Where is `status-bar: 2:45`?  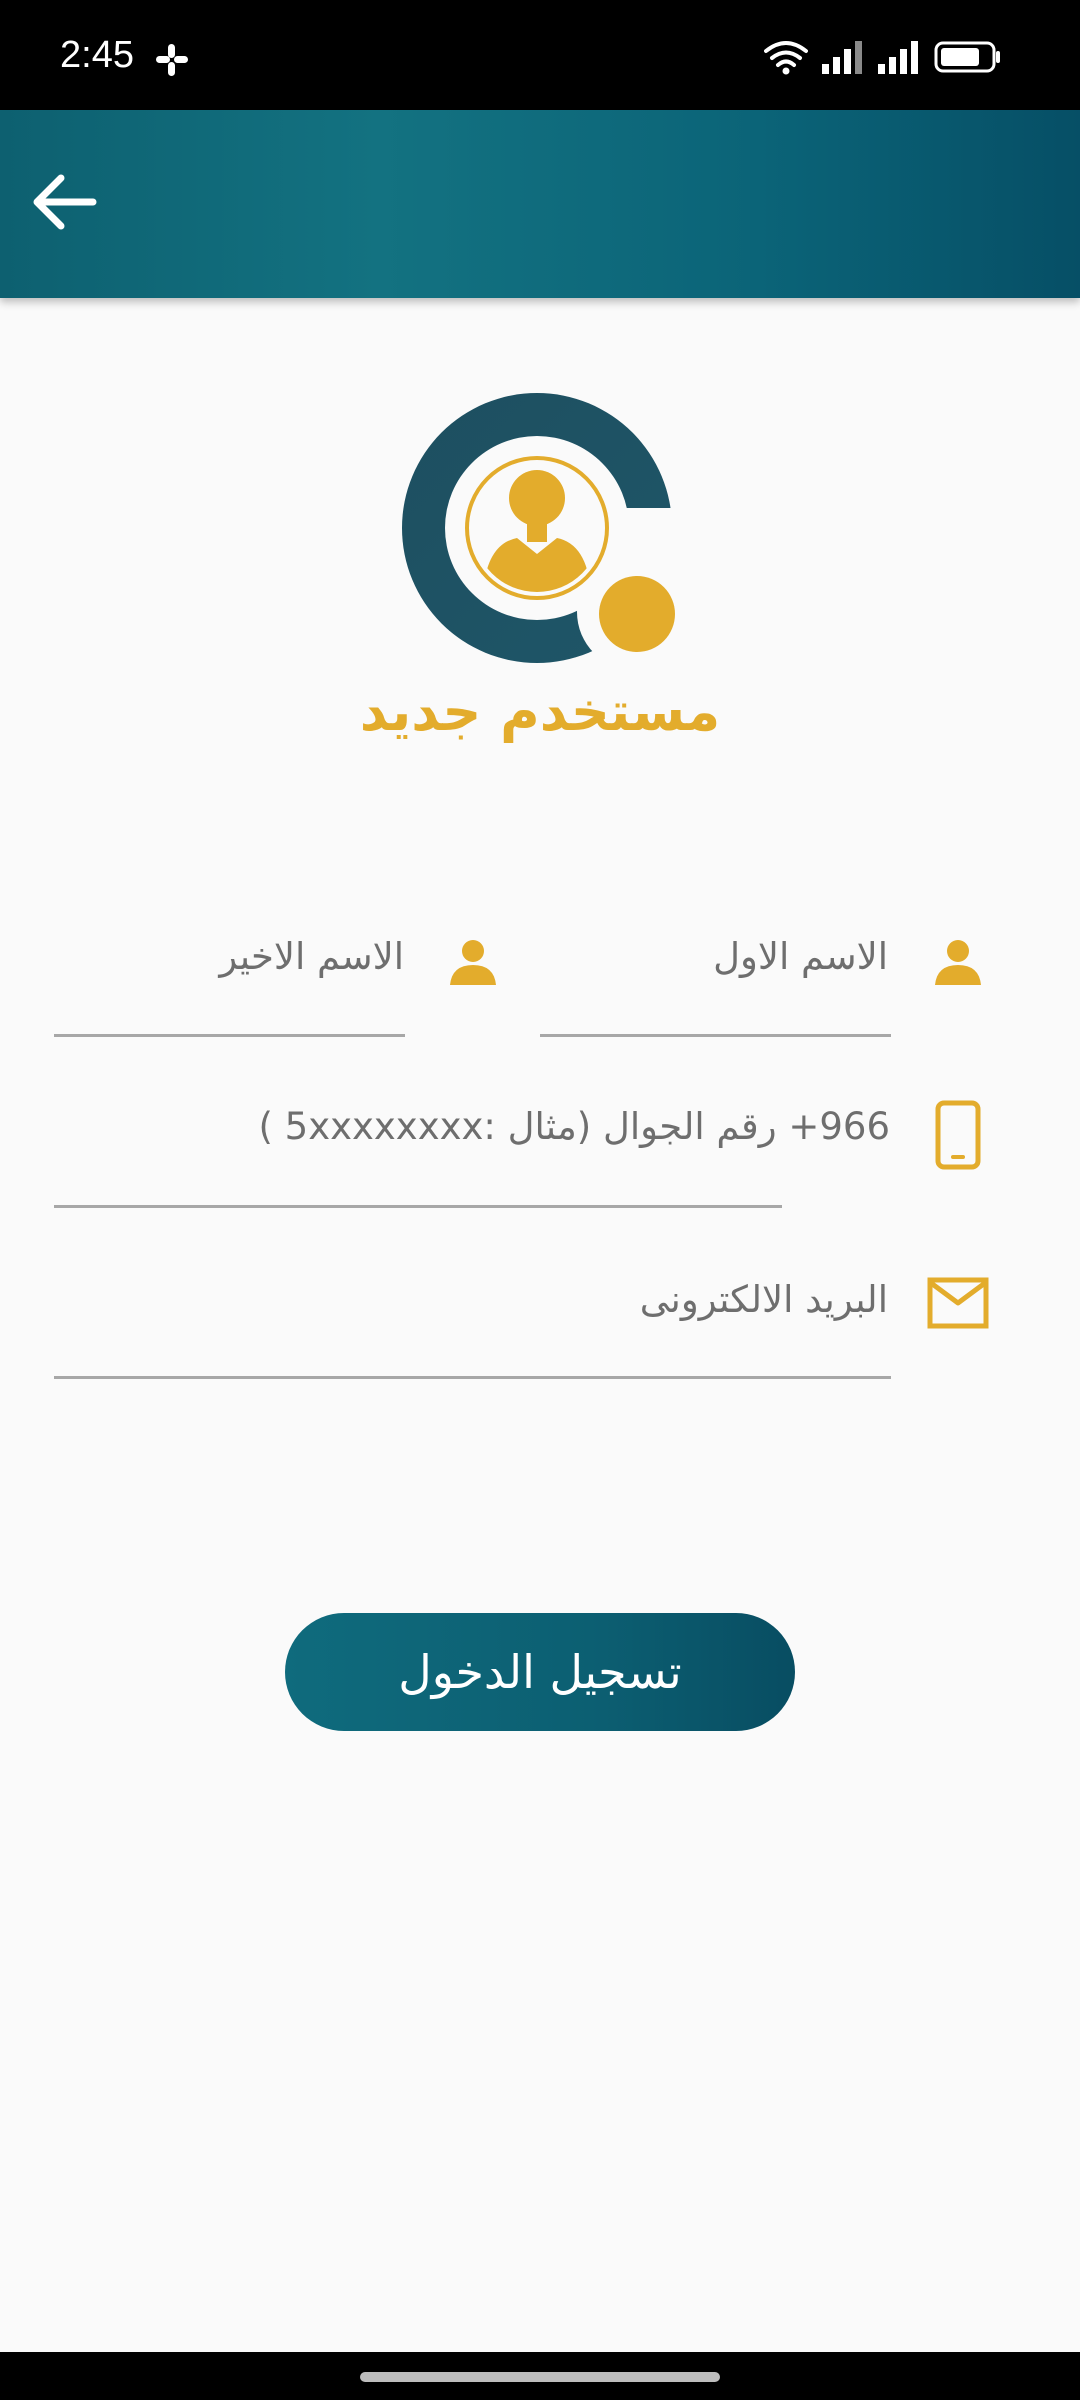 status-bar: 2:45 is located at coordinates (540, 55).